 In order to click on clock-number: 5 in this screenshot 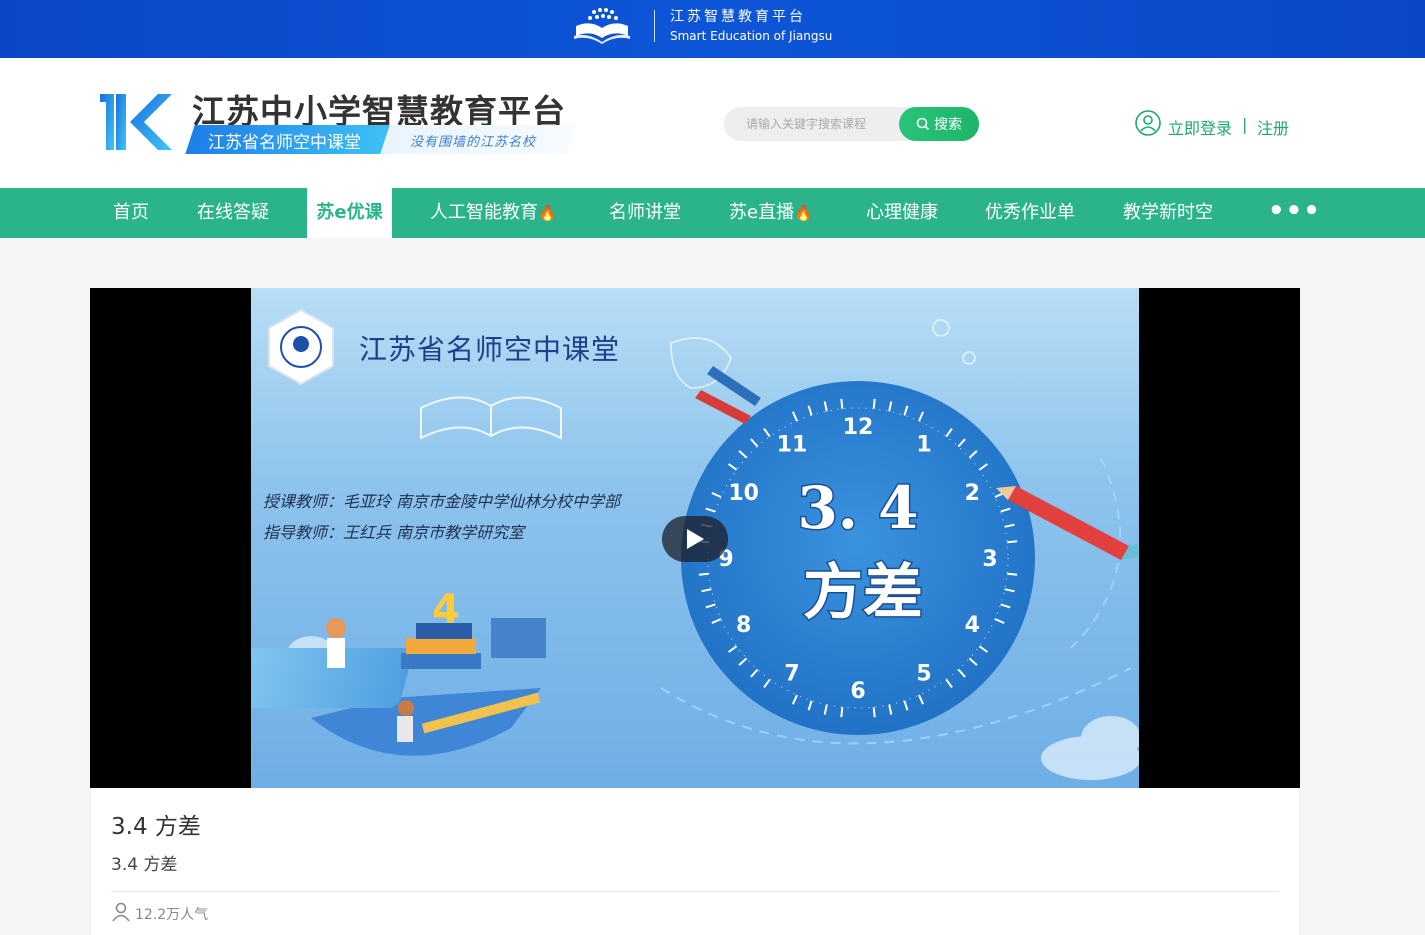, I will do `click(923, 673)`.